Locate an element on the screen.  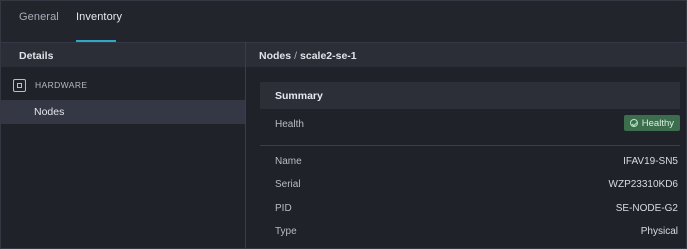
breadcrumb: Nodes / scale2-se-1 is located at coordinates (308, 56).